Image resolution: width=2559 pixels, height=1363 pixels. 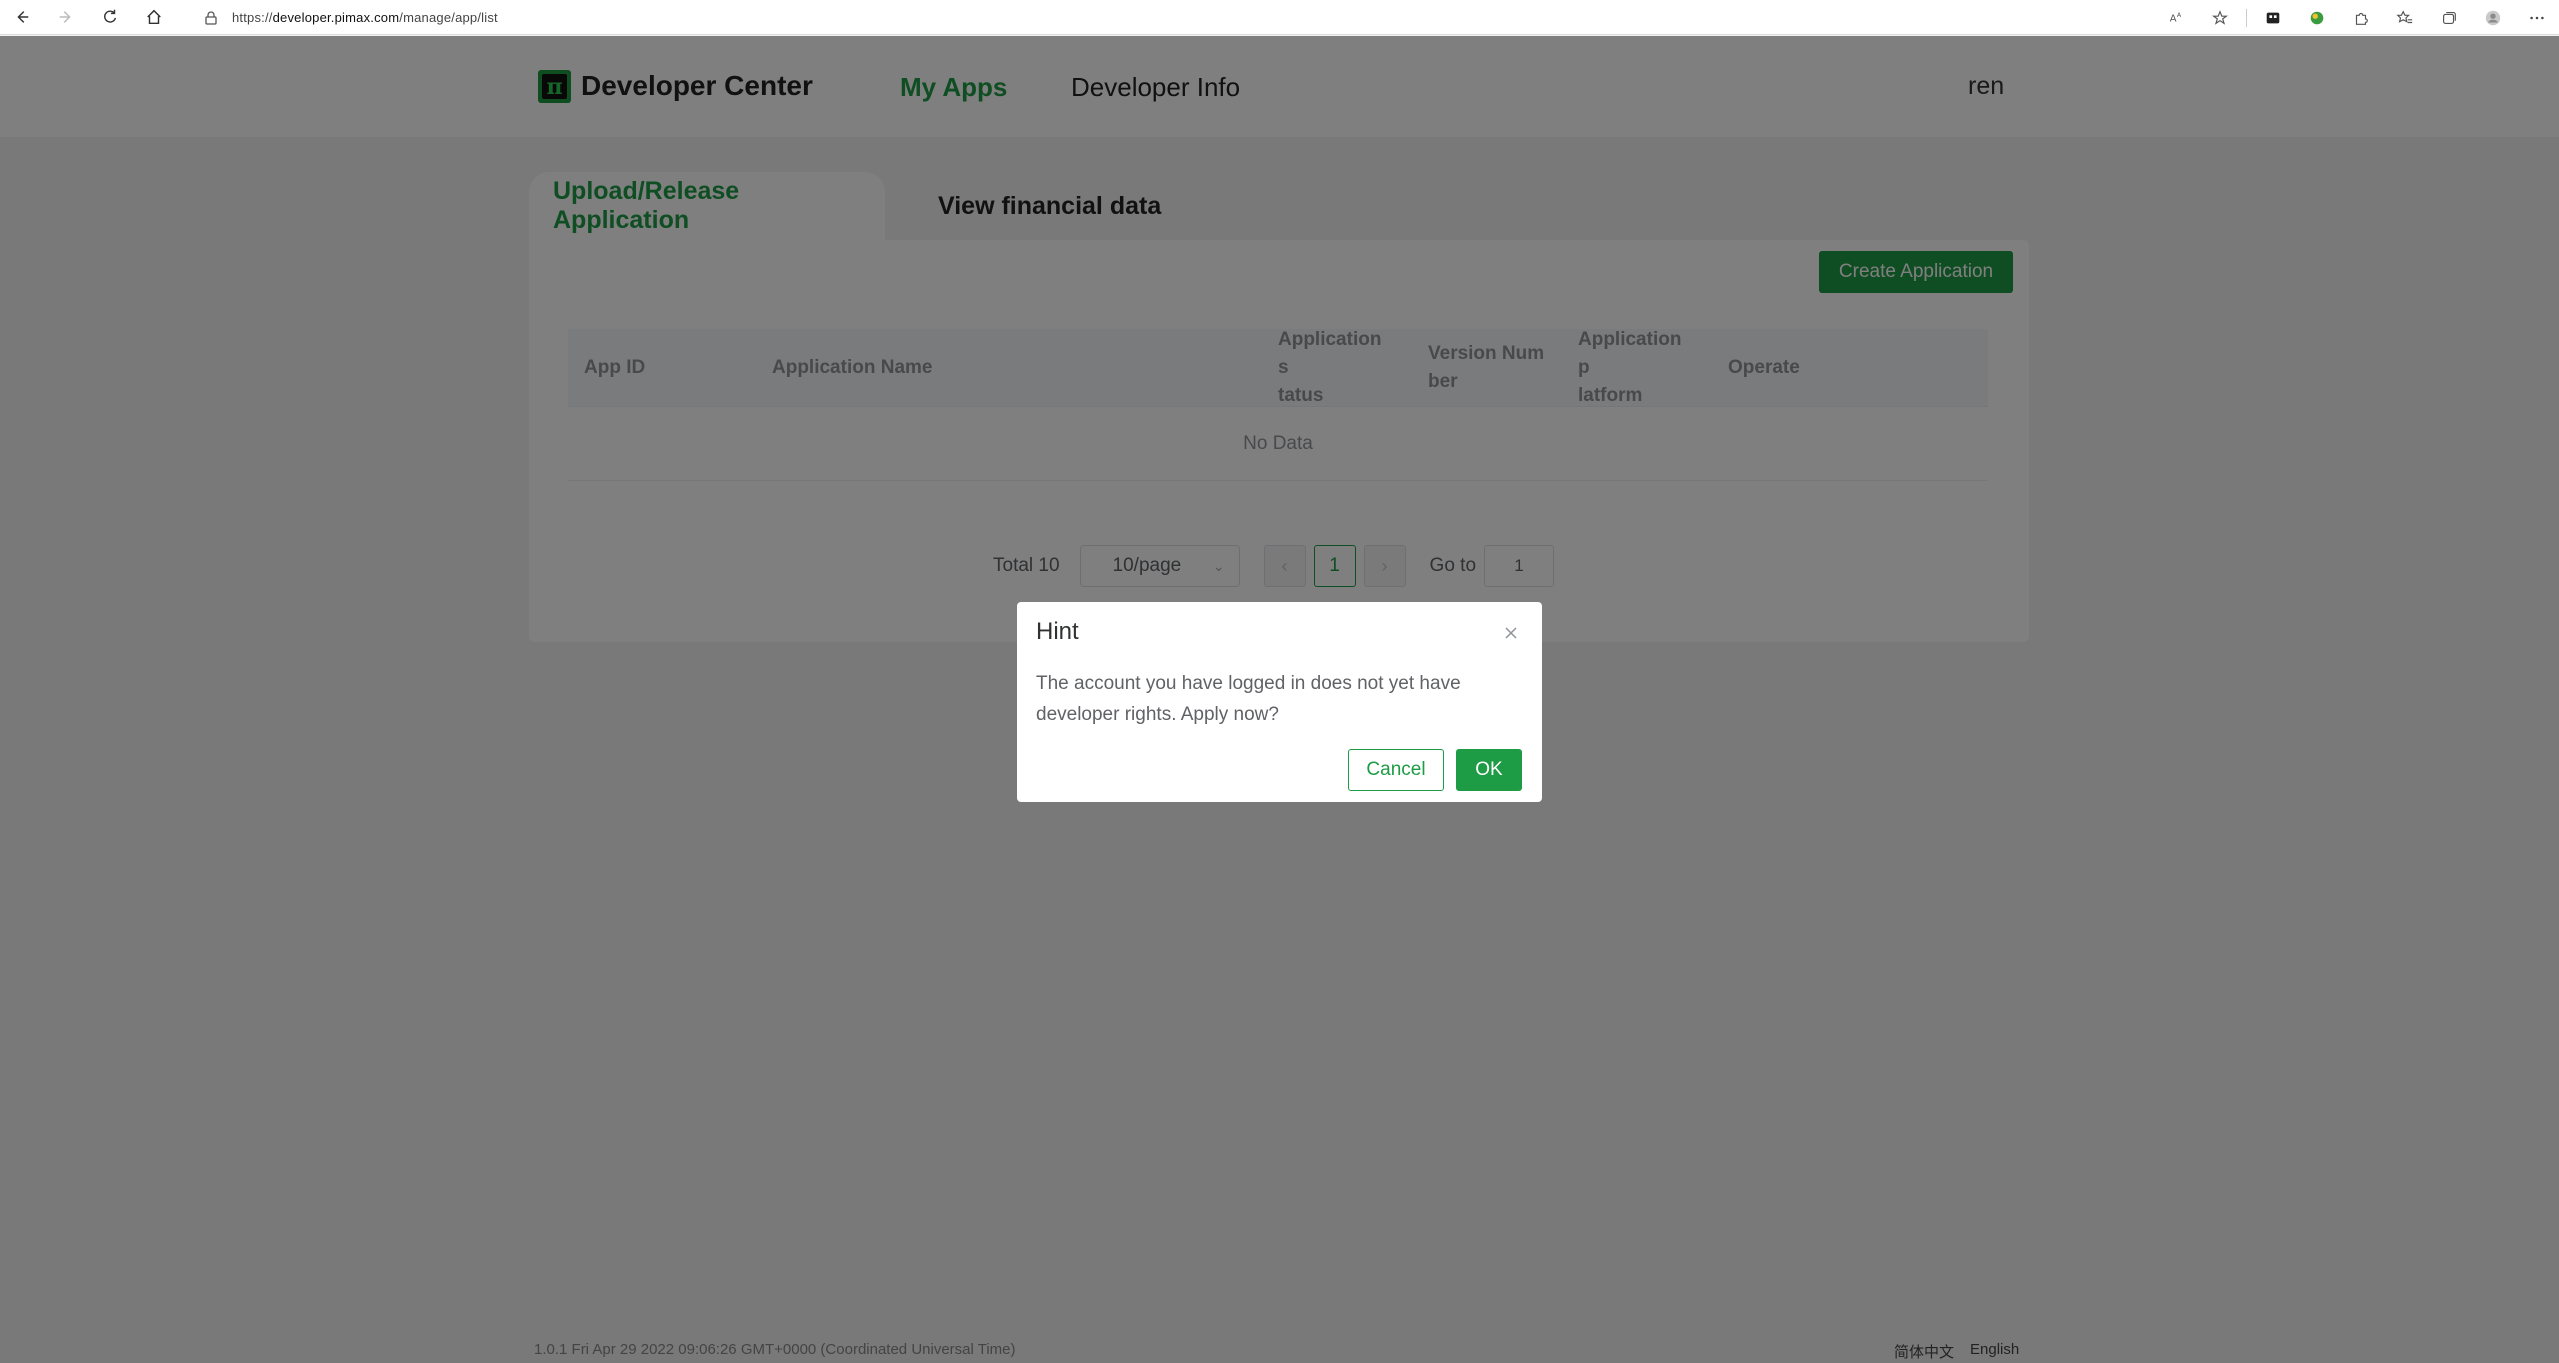 I want to click on home-icon, so click(x=154, y=17).